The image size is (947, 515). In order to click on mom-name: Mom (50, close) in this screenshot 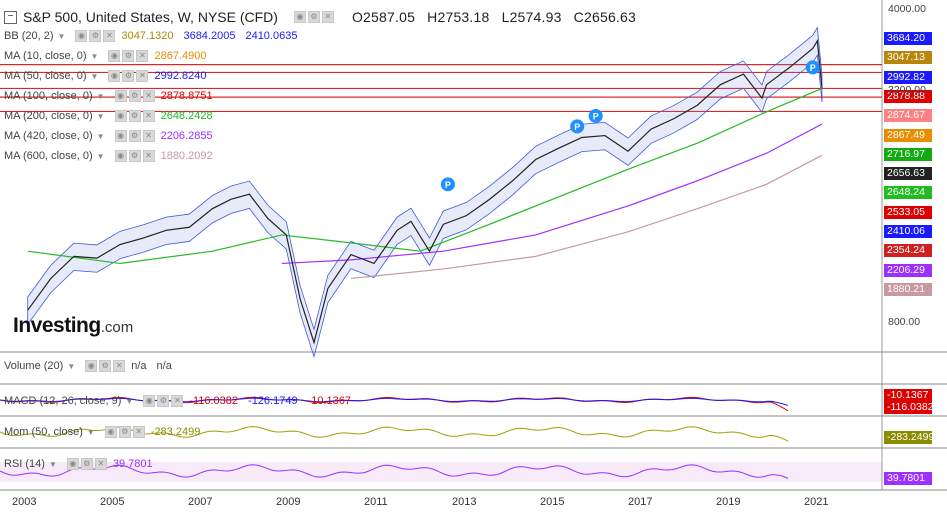, I will do `click(43, 432)`.